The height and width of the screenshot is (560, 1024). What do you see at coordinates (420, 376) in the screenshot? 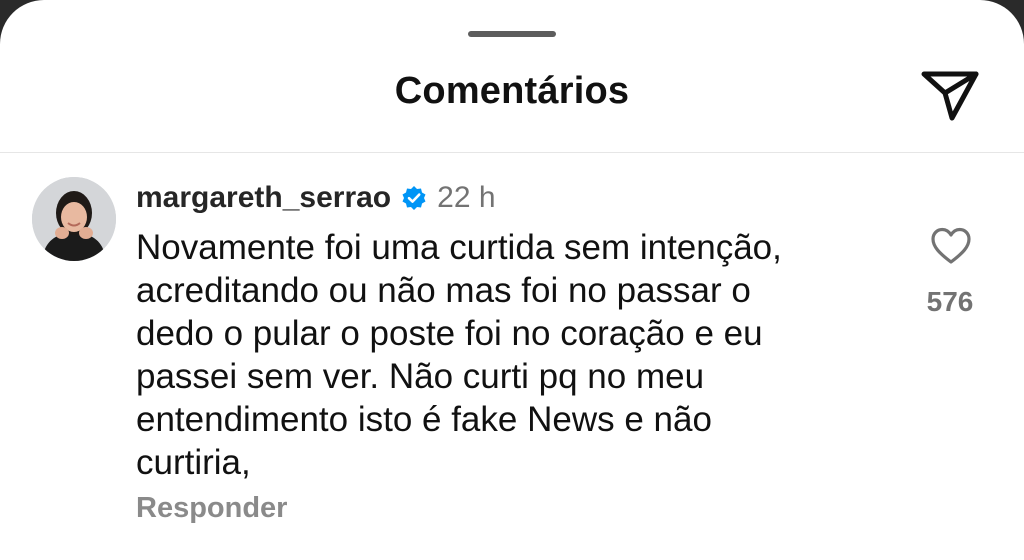
I see `comment-line: passei sem ver. Não curti pq no meu` at bounding box center [420, 376].